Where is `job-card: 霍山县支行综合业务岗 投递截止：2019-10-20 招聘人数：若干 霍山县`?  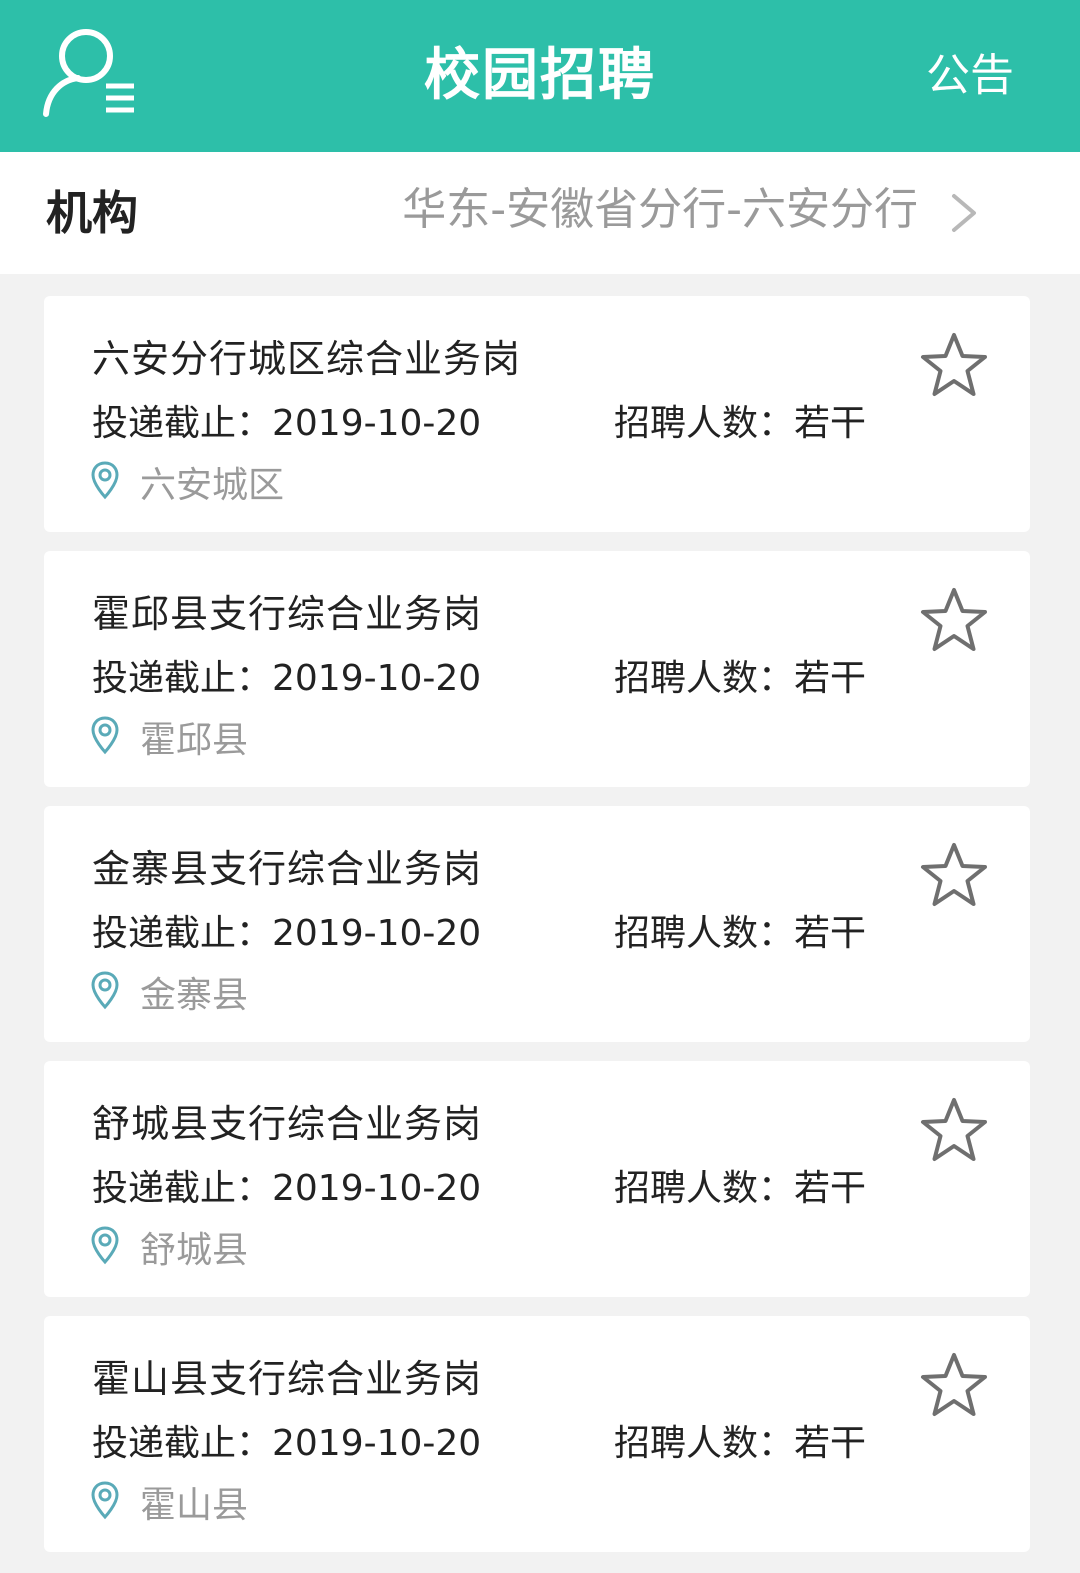 job-card: 霍山县支行综合业务岗 投递截止：2019-10-20 招聘人数：若干 霍山县 is located at coordinates (537, 1434).